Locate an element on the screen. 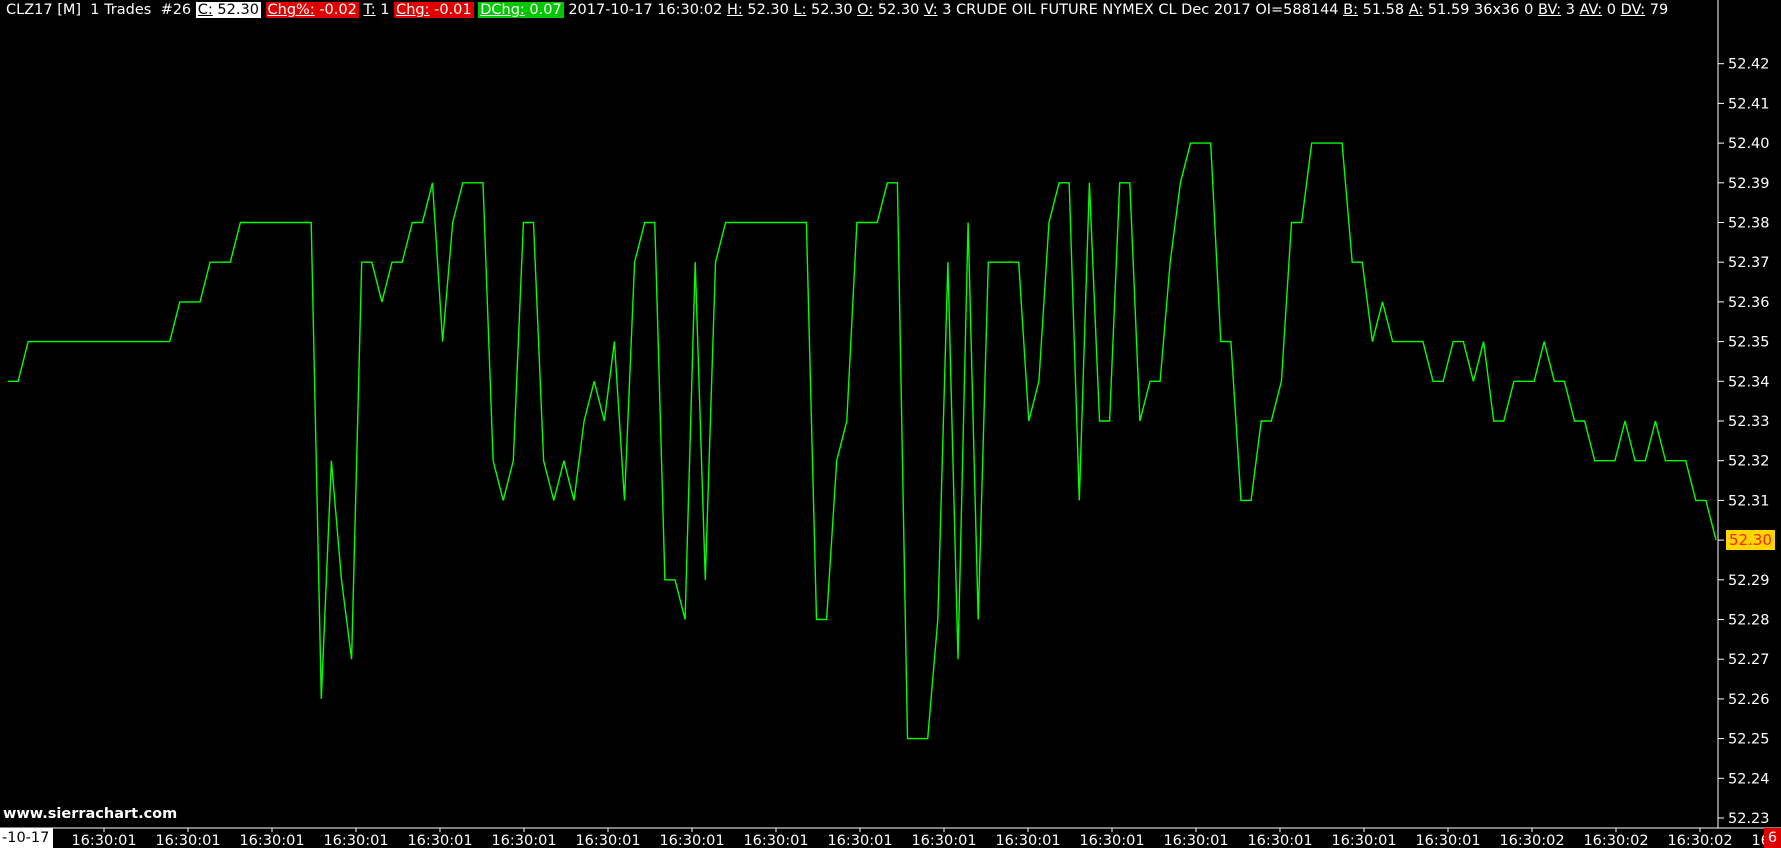 The height and width of the screenshot is (848, 1781). y-tick-label: 52.39 is located at coordinates (1749, 184).